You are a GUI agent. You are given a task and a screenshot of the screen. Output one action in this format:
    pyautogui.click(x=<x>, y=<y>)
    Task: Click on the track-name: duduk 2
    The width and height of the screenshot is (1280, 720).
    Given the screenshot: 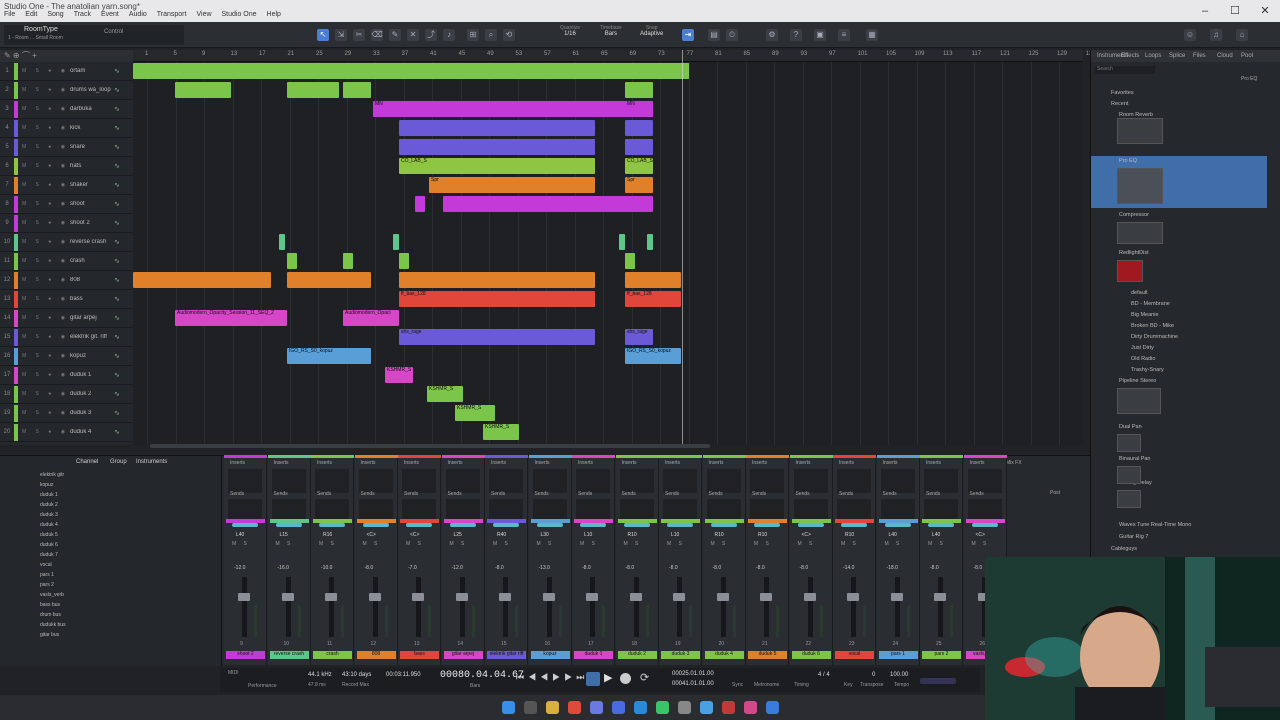 What is the action you would take?
    pyautogui.click(x=92, y=394)
    